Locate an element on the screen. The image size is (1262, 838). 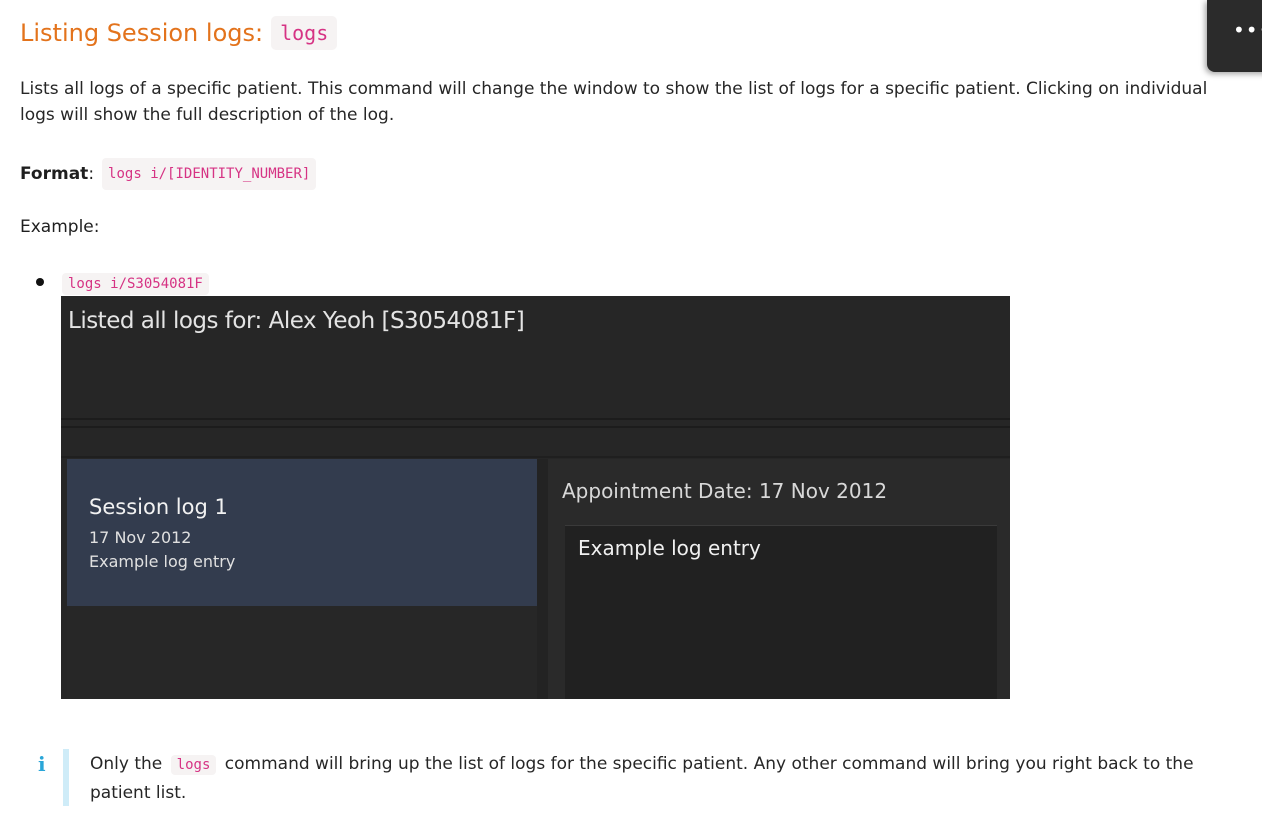
format-colon: : is located at coordinates (91, 174).